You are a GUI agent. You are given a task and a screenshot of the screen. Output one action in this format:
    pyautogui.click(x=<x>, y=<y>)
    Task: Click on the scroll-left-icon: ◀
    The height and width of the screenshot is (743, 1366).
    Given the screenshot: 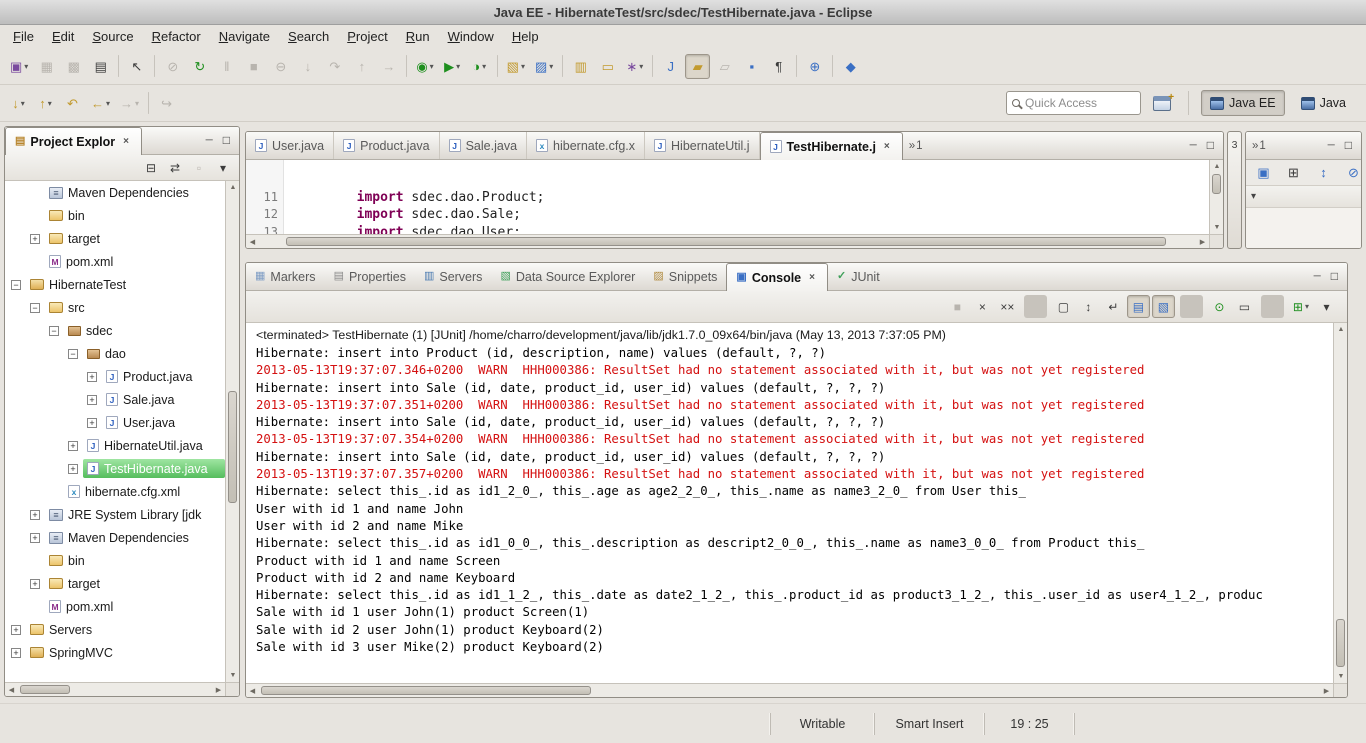 What is the action you would take?
    pyautogui.click(x=252, y=241)
    